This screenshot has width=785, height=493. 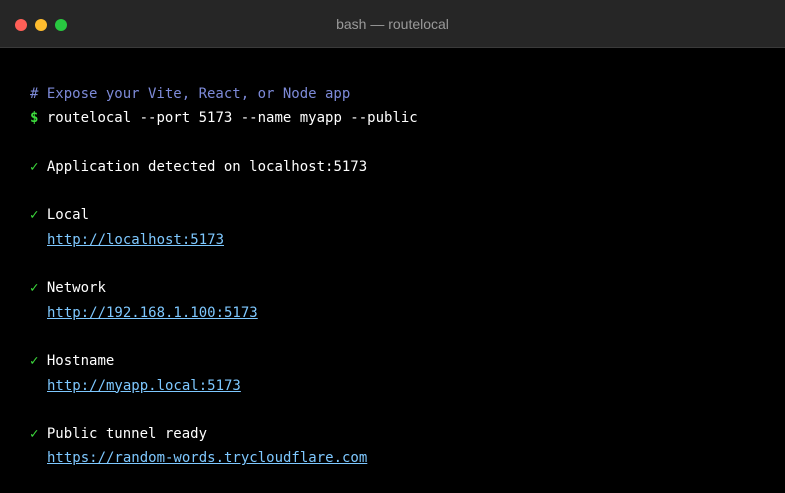 What do you see at coordinates (402, 313) in the screenshot?
I see `network-url-line: http://192.168.1.100:5173` at bounding box center [402, 313].